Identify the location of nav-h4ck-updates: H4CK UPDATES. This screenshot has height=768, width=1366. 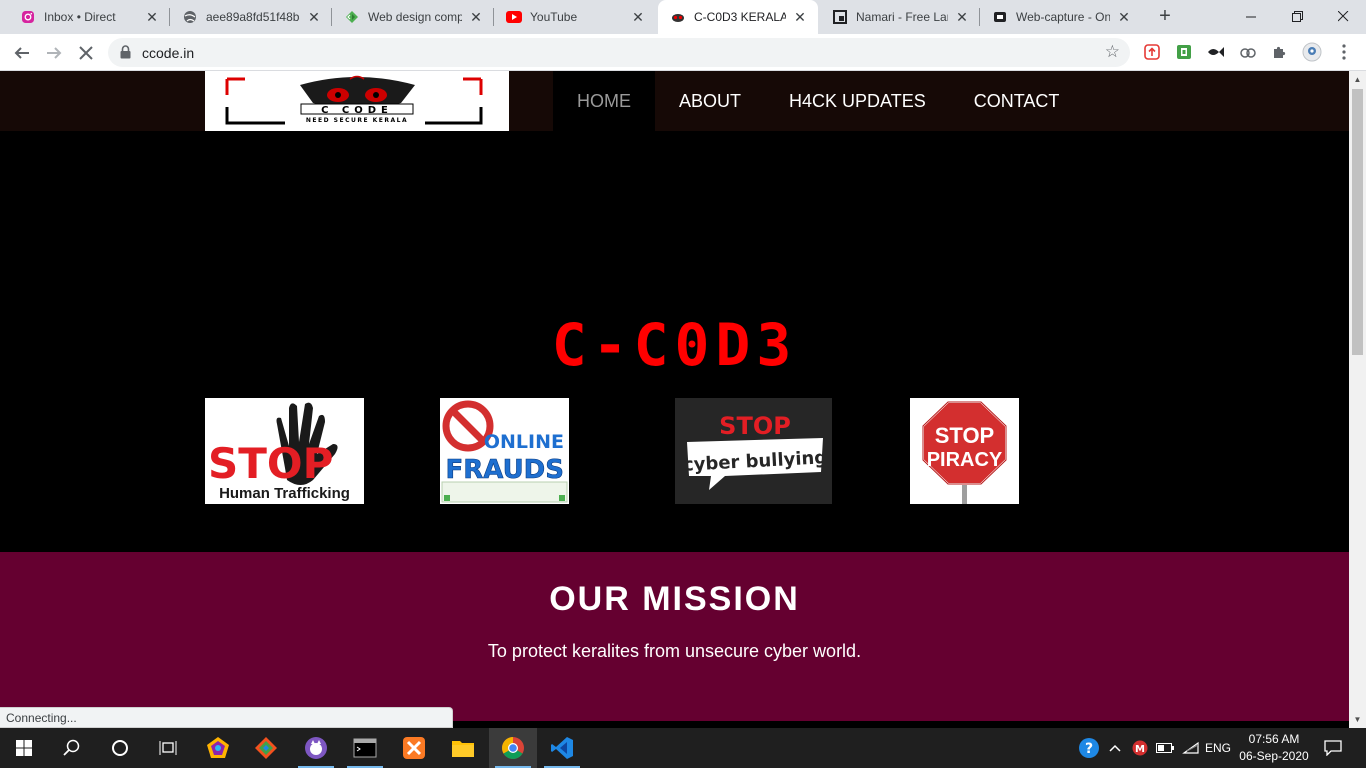
(857, 101).